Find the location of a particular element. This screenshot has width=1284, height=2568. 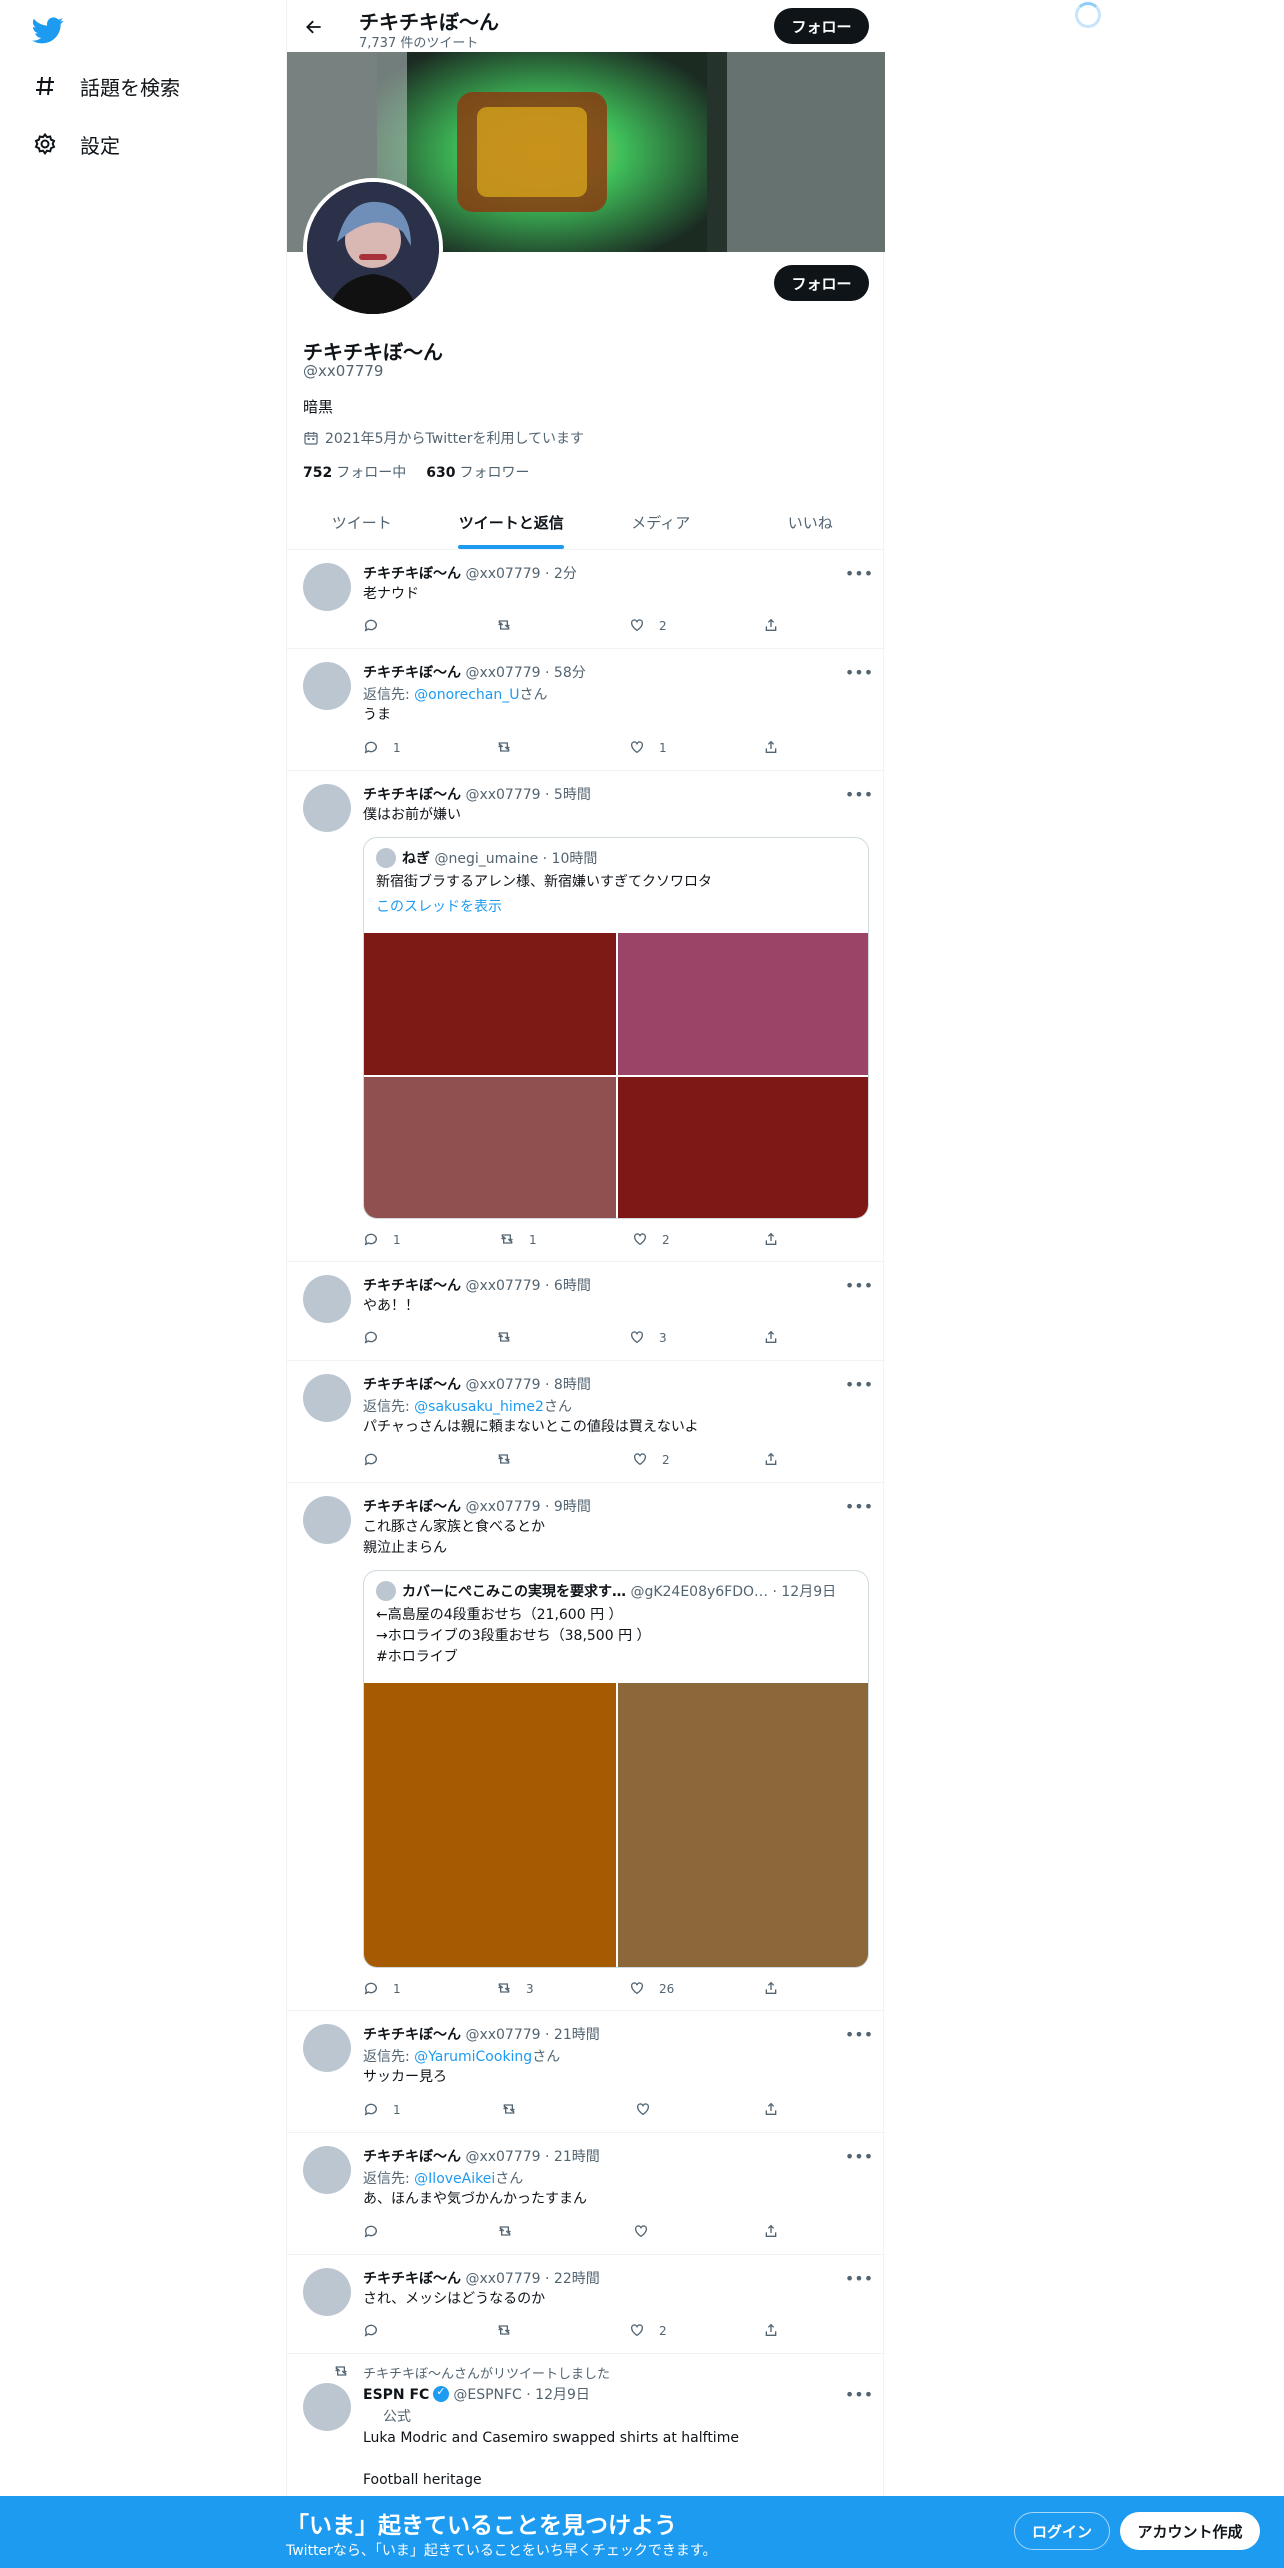

back-arrow-icon is located at coordinates (314, 27).